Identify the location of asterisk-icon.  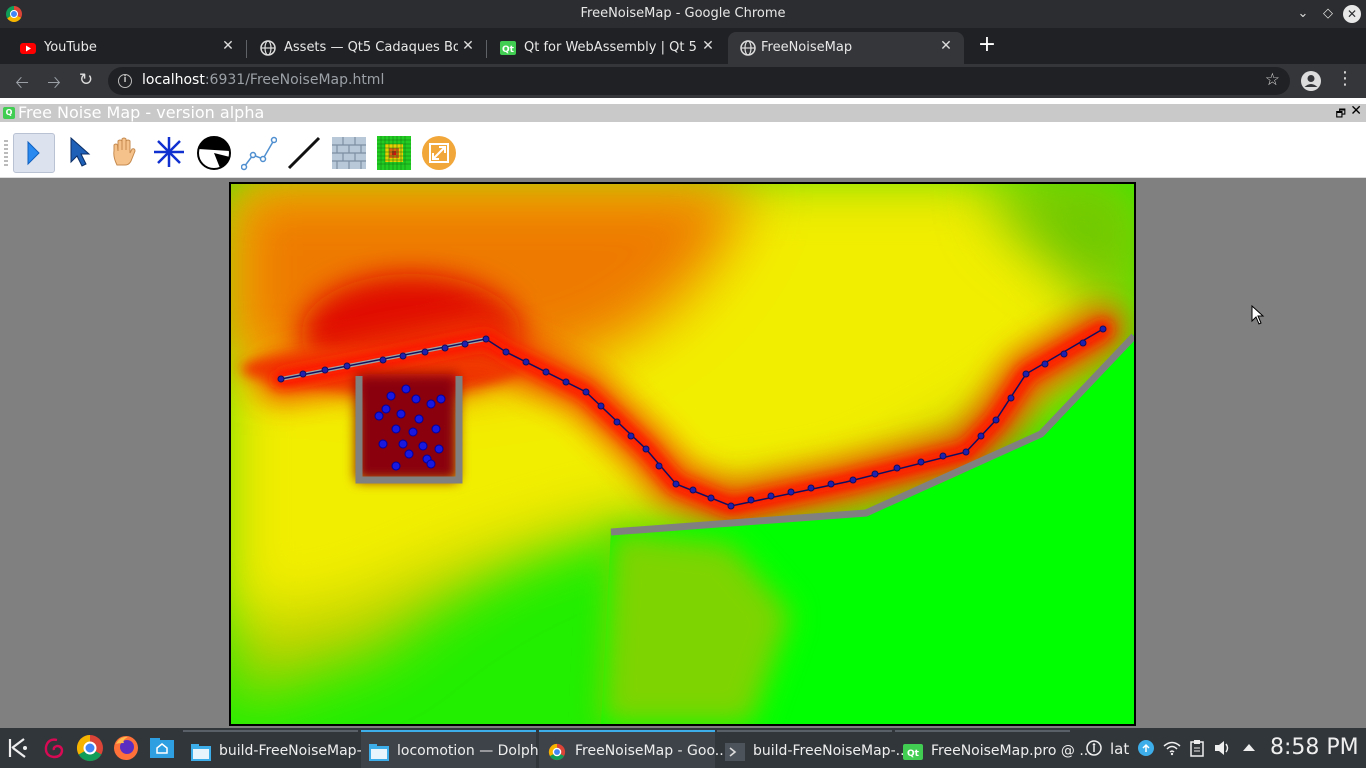
(169, 152).